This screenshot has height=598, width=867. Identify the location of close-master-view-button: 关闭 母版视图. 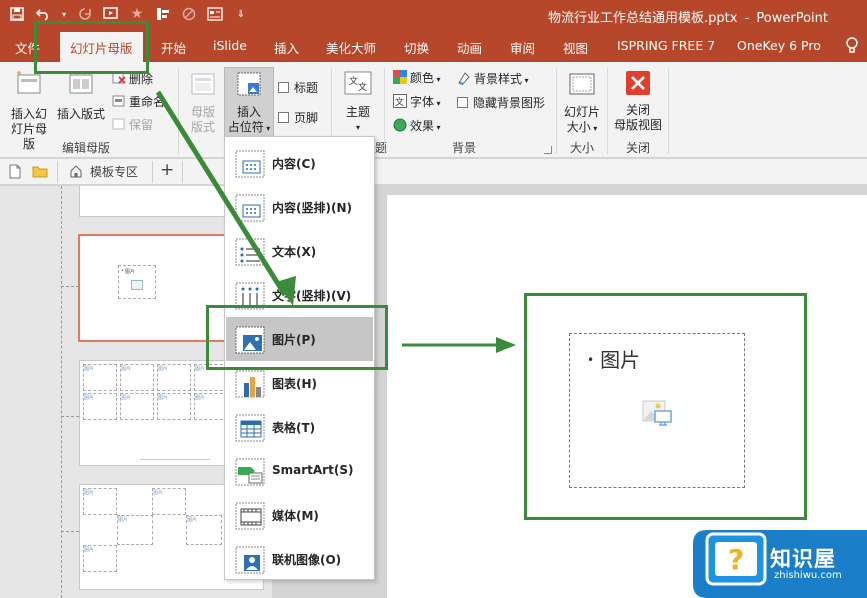
(638, 101).